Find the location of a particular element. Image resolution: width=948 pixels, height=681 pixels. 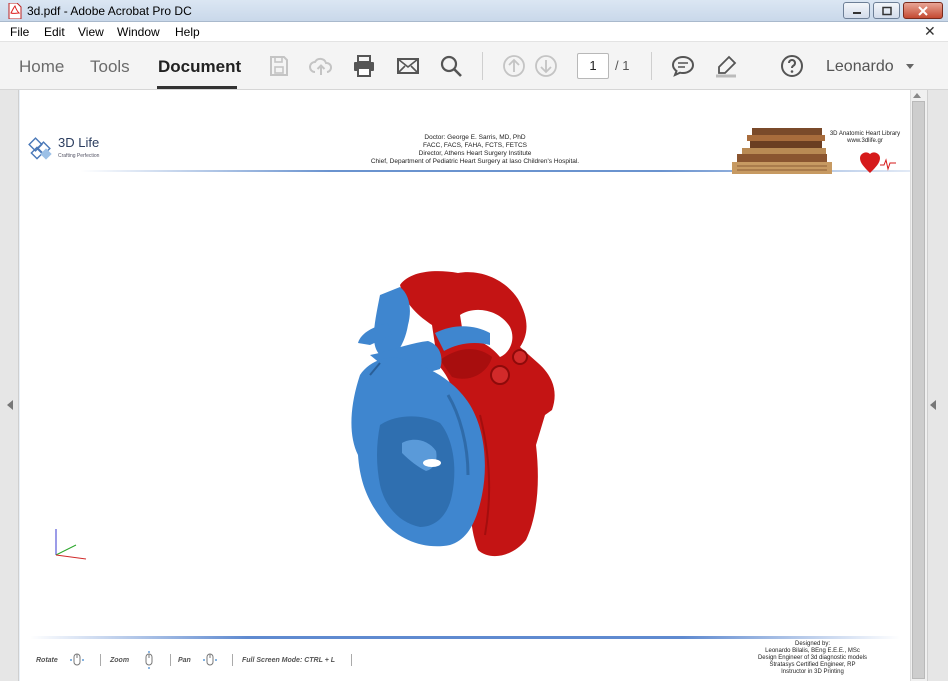

expand-left-panel-icon is located at coordinates (10, 405).